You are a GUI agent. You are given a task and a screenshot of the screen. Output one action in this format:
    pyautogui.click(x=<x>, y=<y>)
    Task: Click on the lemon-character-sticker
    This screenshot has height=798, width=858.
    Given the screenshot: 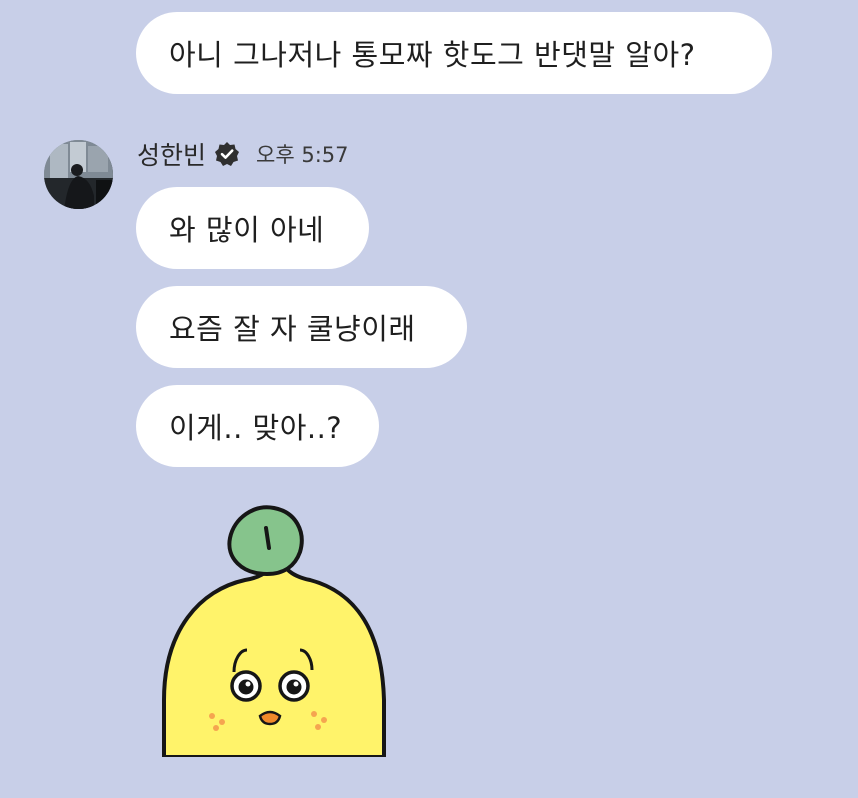 What is the action you would take?
    pyautogui.click(x=275, y=629)
    